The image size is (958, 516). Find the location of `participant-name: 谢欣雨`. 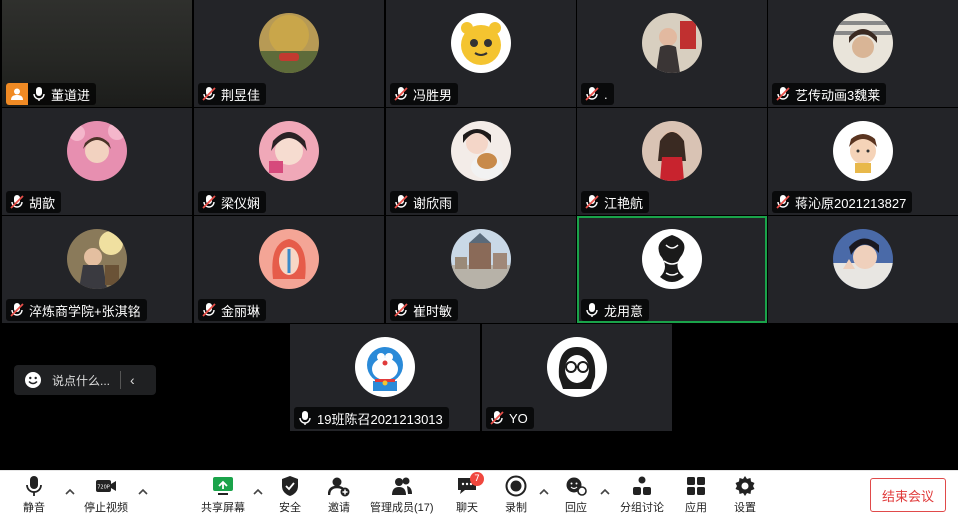

participant-name: 谢欣雨 is located at coordinates (433, 203).